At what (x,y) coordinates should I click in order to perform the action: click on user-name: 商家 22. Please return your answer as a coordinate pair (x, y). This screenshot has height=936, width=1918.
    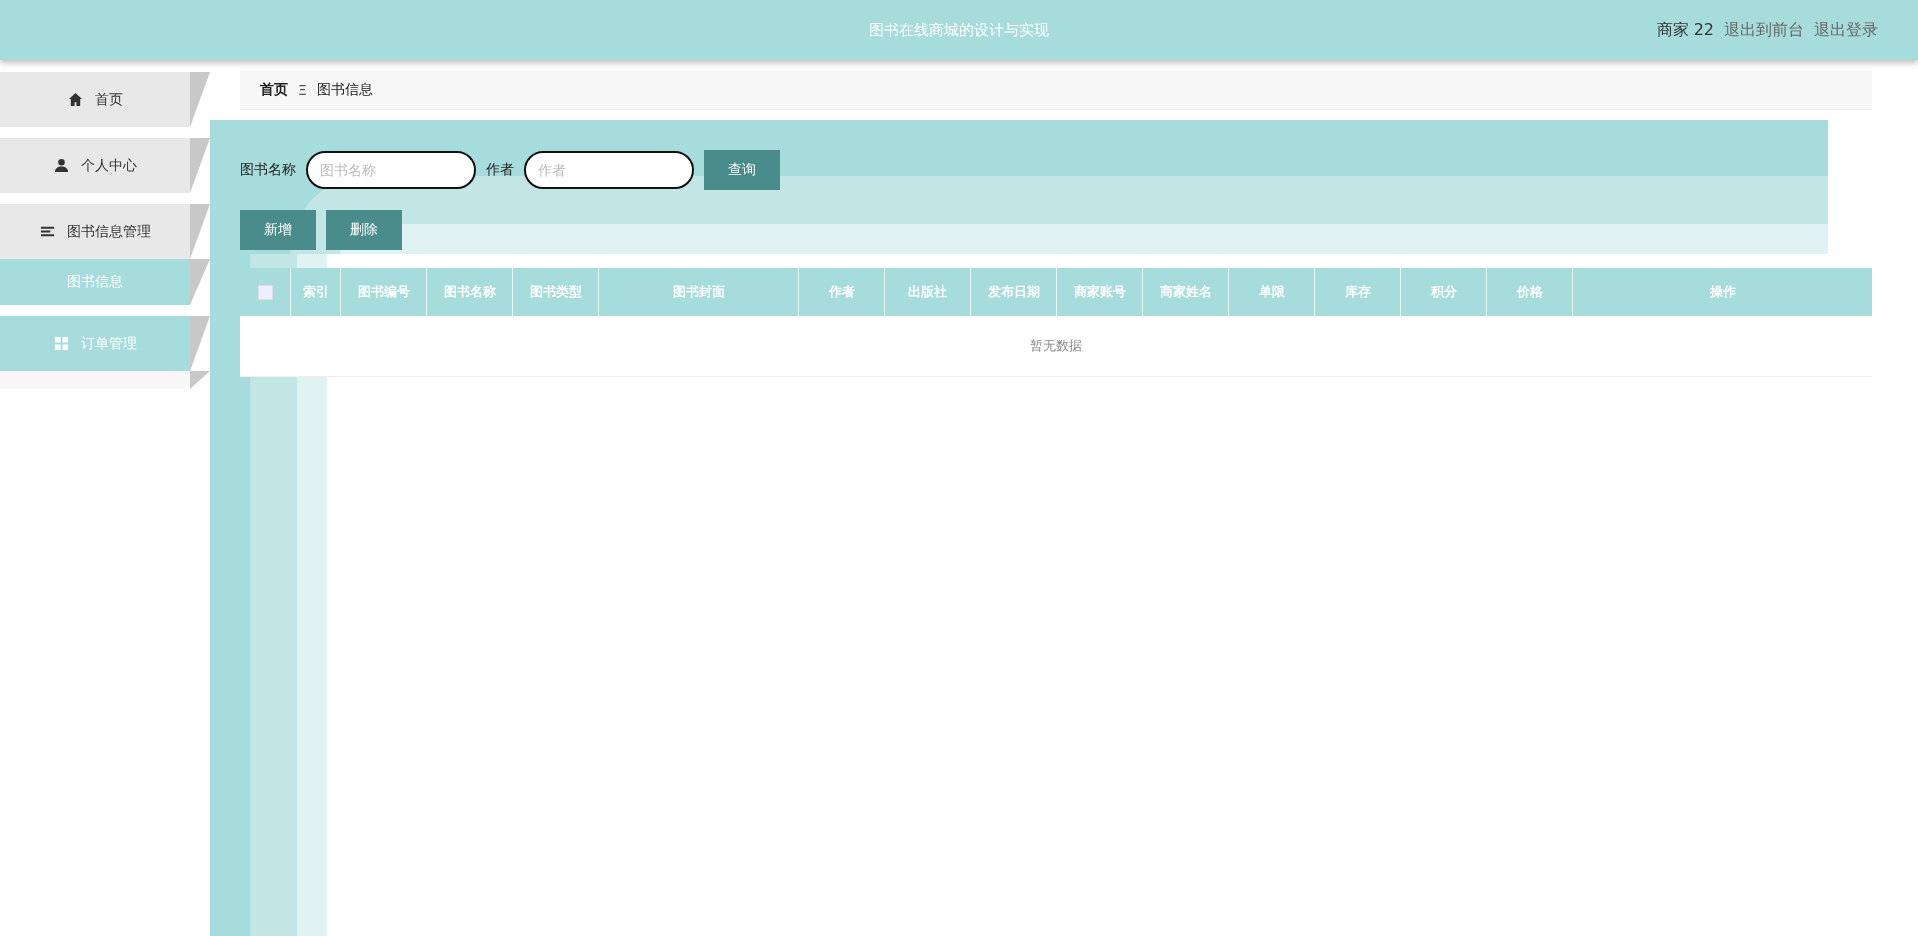
    Looking at the image, I should click on (1685, 30).